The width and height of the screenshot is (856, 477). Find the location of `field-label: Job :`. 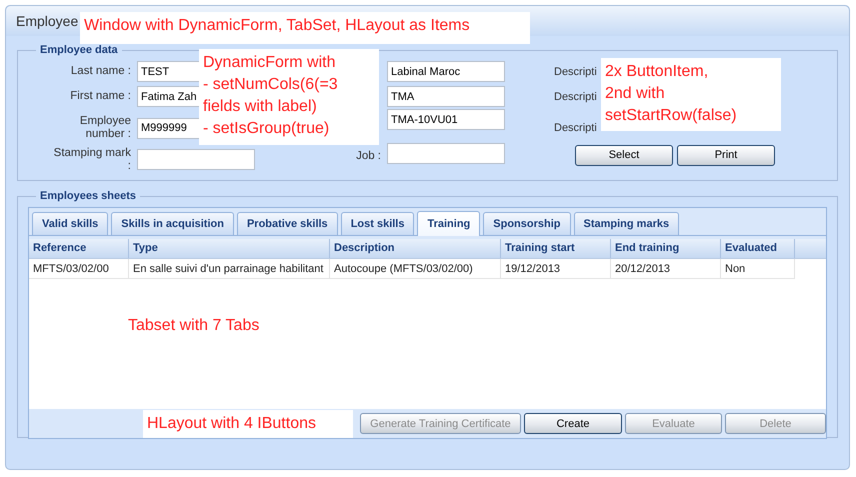

field-label: Job : is located at coordinates (368, 156).